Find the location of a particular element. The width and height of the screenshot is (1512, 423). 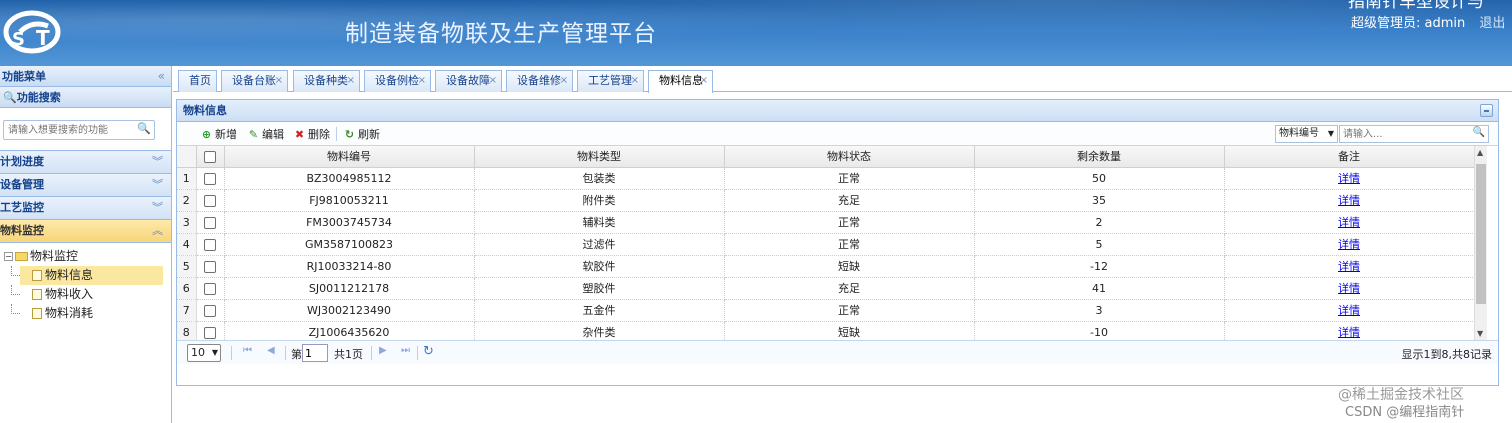

row-number: 3 is located at coordinates (187, 222).